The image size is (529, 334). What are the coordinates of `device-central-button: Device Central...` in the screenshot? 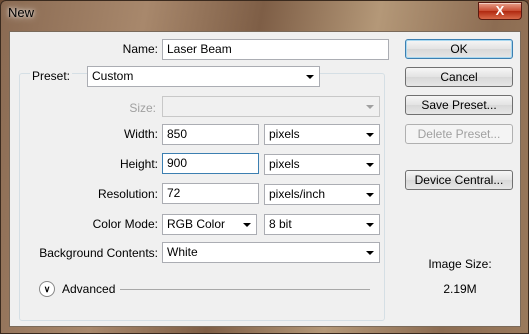 It's located at (459, 180).